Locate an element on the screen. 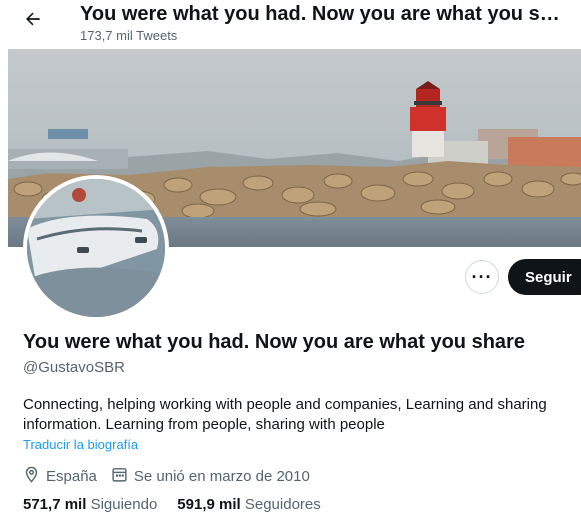  following-link: 571,7 mil Siguiendo is located at coordinates (90, 504).